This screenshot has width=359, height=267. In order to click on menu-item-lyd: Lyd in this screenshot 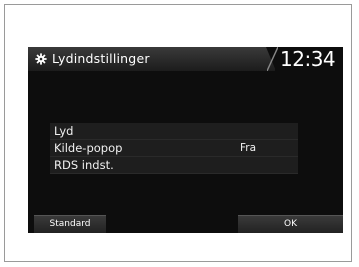, I will do `click(174, 131)`.